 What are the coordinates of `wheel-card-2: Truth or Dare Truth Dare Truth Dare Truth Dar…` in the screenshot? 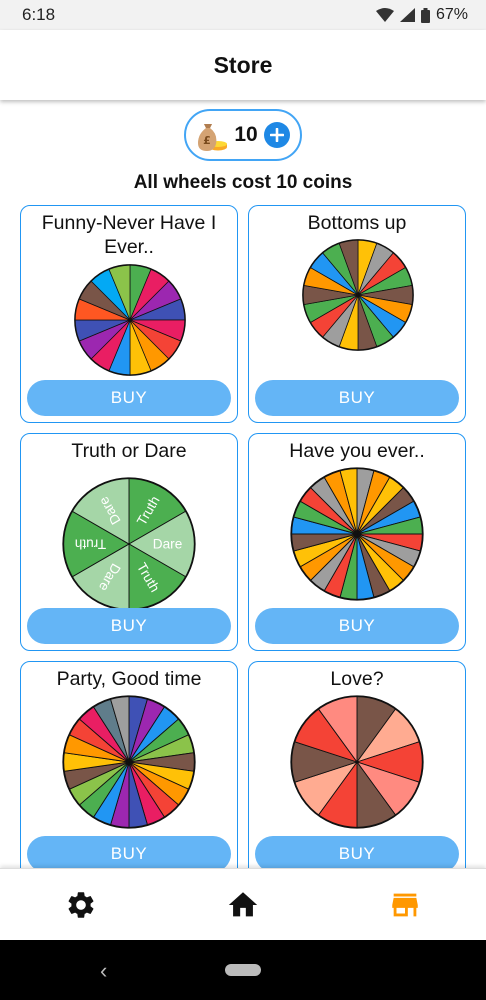 It's located at (129, 542).